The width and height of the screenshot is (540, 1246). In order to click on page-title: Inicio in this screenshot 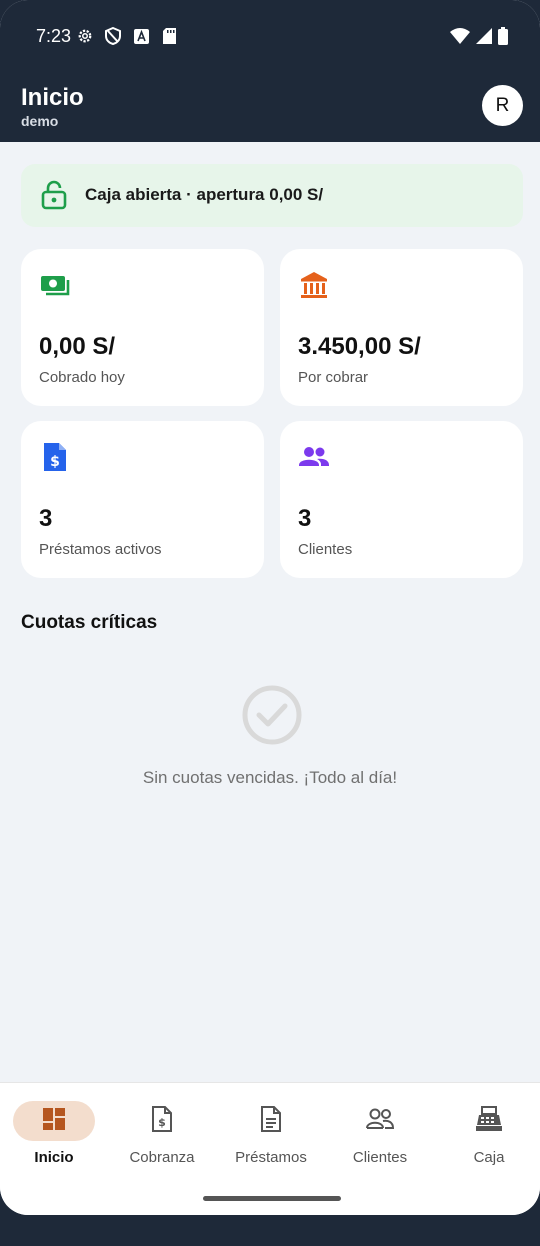, I will do `click(52, 97)`.